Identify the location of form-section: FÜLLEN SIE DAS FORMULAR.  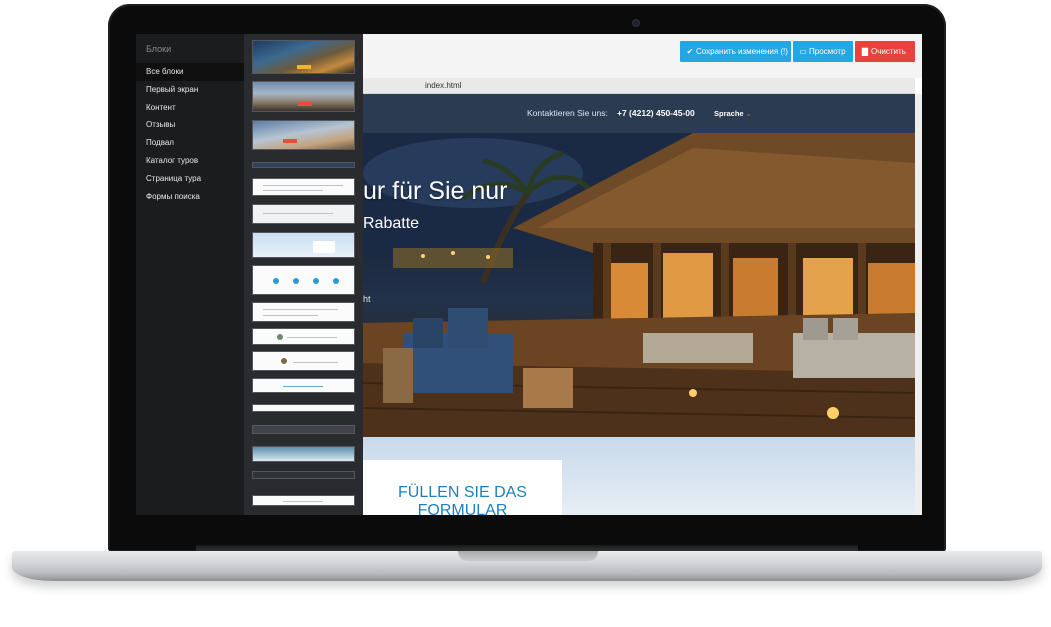
(639, 476).